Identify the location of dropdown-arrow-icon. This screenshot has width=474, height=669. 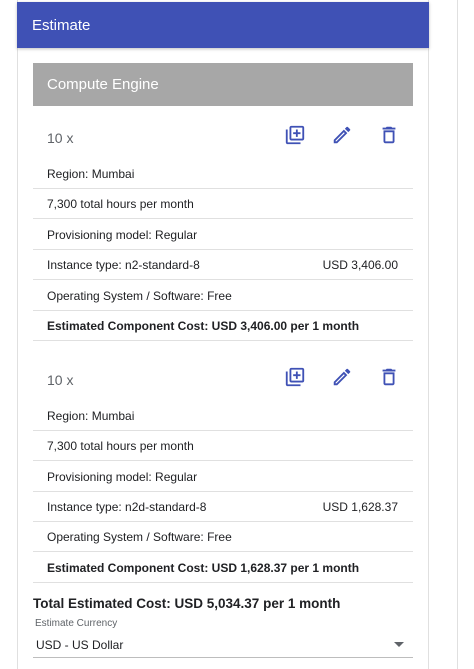
(399, 644).